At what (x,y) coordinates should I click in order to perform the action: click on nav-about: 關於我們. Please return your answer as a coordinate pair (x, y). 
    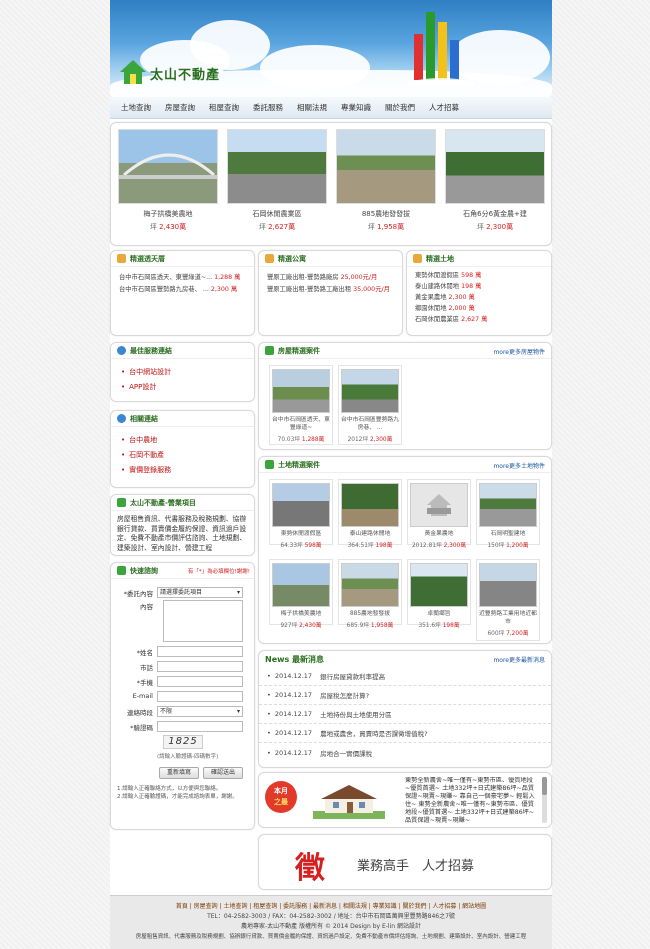
    Looking at the image, I should click on (400, 107).